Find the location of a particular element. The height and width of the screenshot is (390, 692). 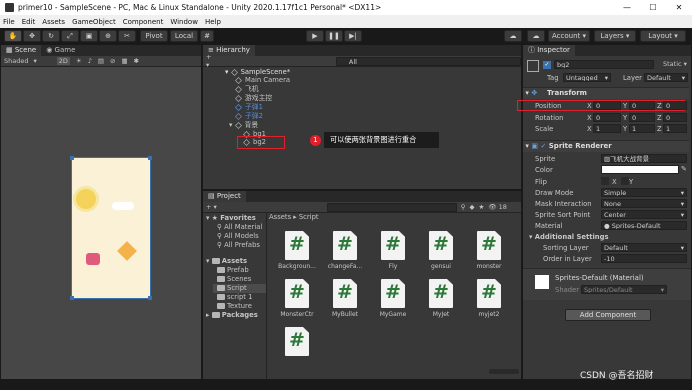

shader-dropdown: Sprites/Default is located at coordinates (624, 289).